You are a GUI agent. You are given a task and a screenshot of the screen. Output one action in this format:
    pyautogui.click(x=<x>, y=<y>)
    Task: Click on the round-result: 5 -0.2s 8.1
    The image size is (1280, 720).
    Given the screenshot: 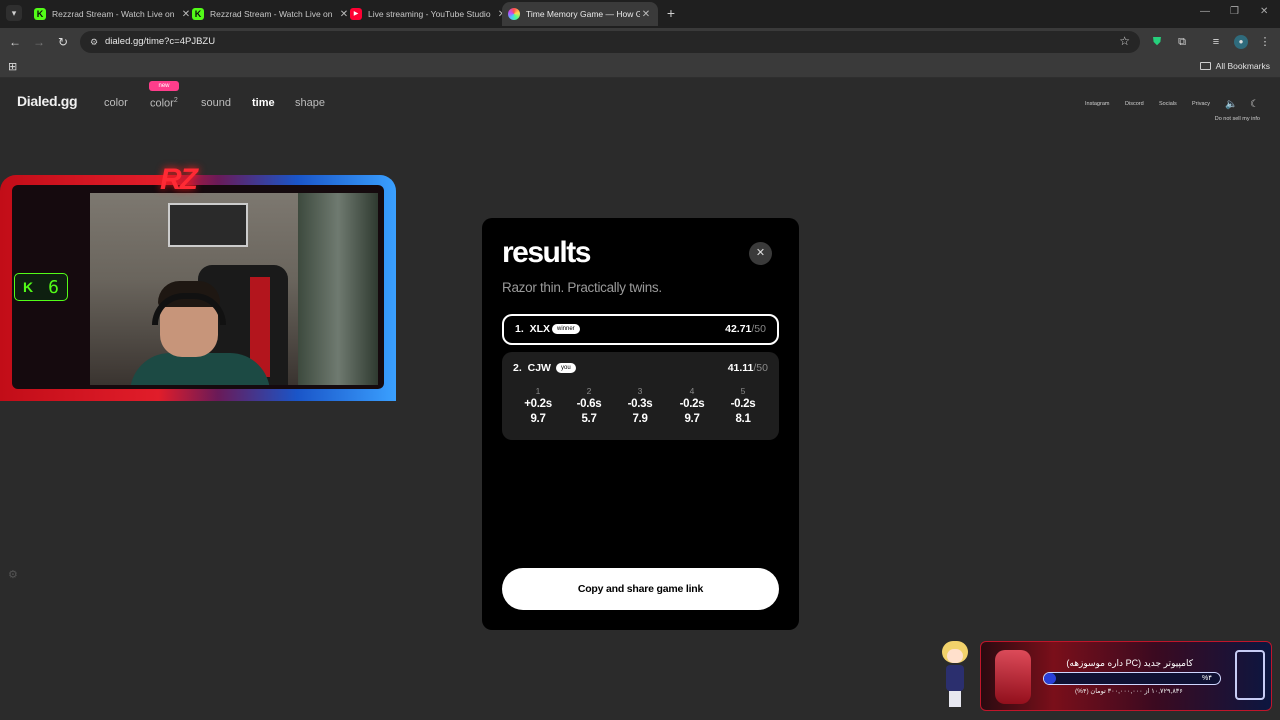 What is the action you would take?
    pyautogui.click(x=743, y=405)
    